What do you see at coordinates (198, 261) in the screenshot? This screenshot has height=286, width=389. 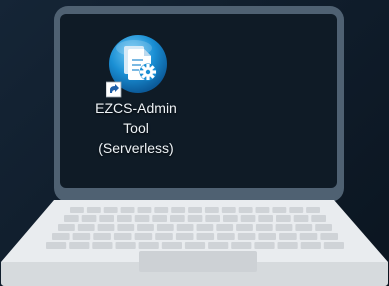 I see `touchpad` at bounding box center [198, 261].